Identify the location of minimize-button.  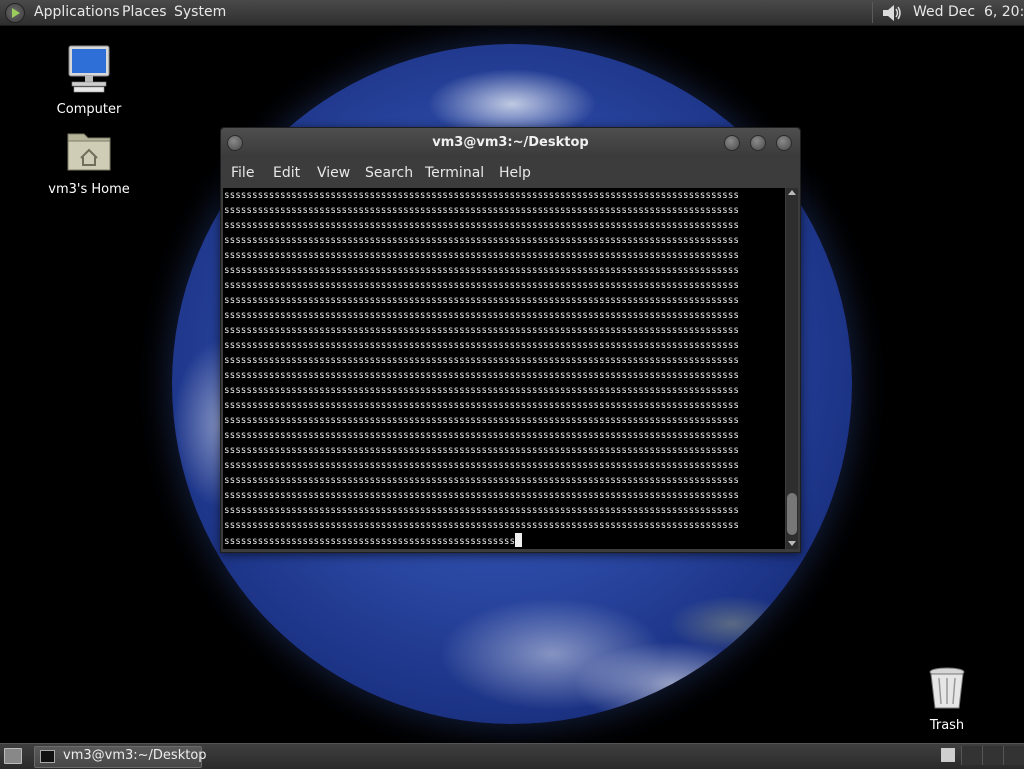
(732, 143).